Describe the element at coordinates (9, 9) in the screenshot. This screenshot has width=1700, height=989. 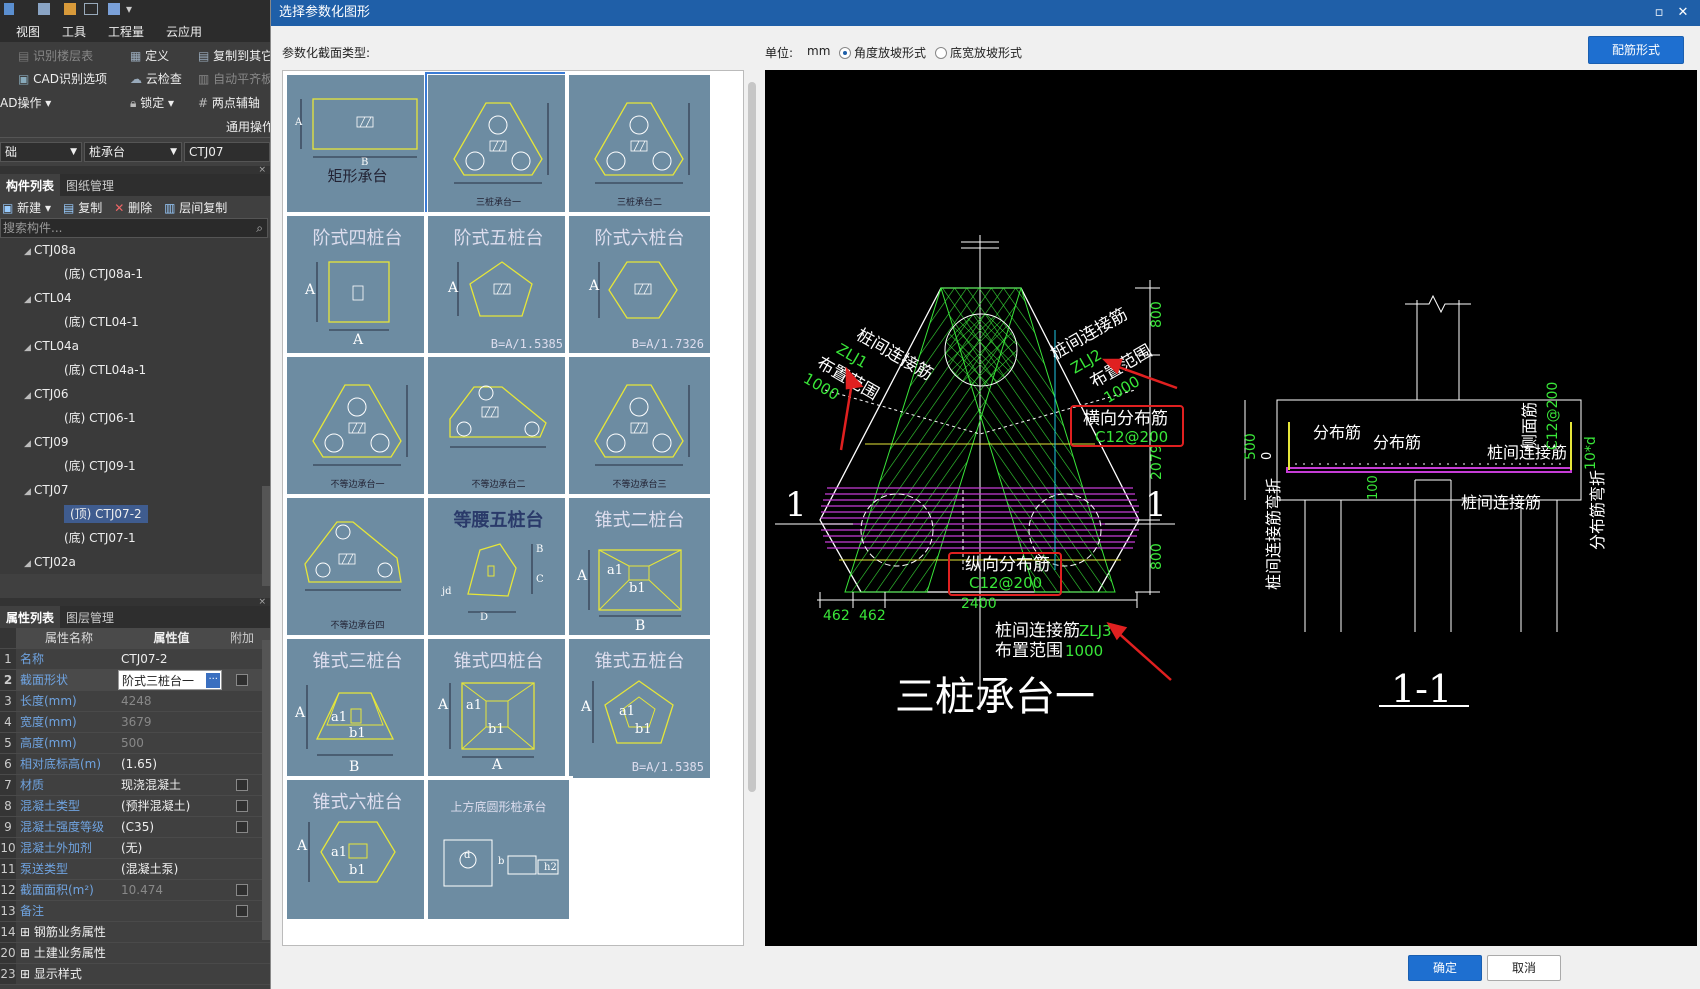
I see `app-icon` at that location.